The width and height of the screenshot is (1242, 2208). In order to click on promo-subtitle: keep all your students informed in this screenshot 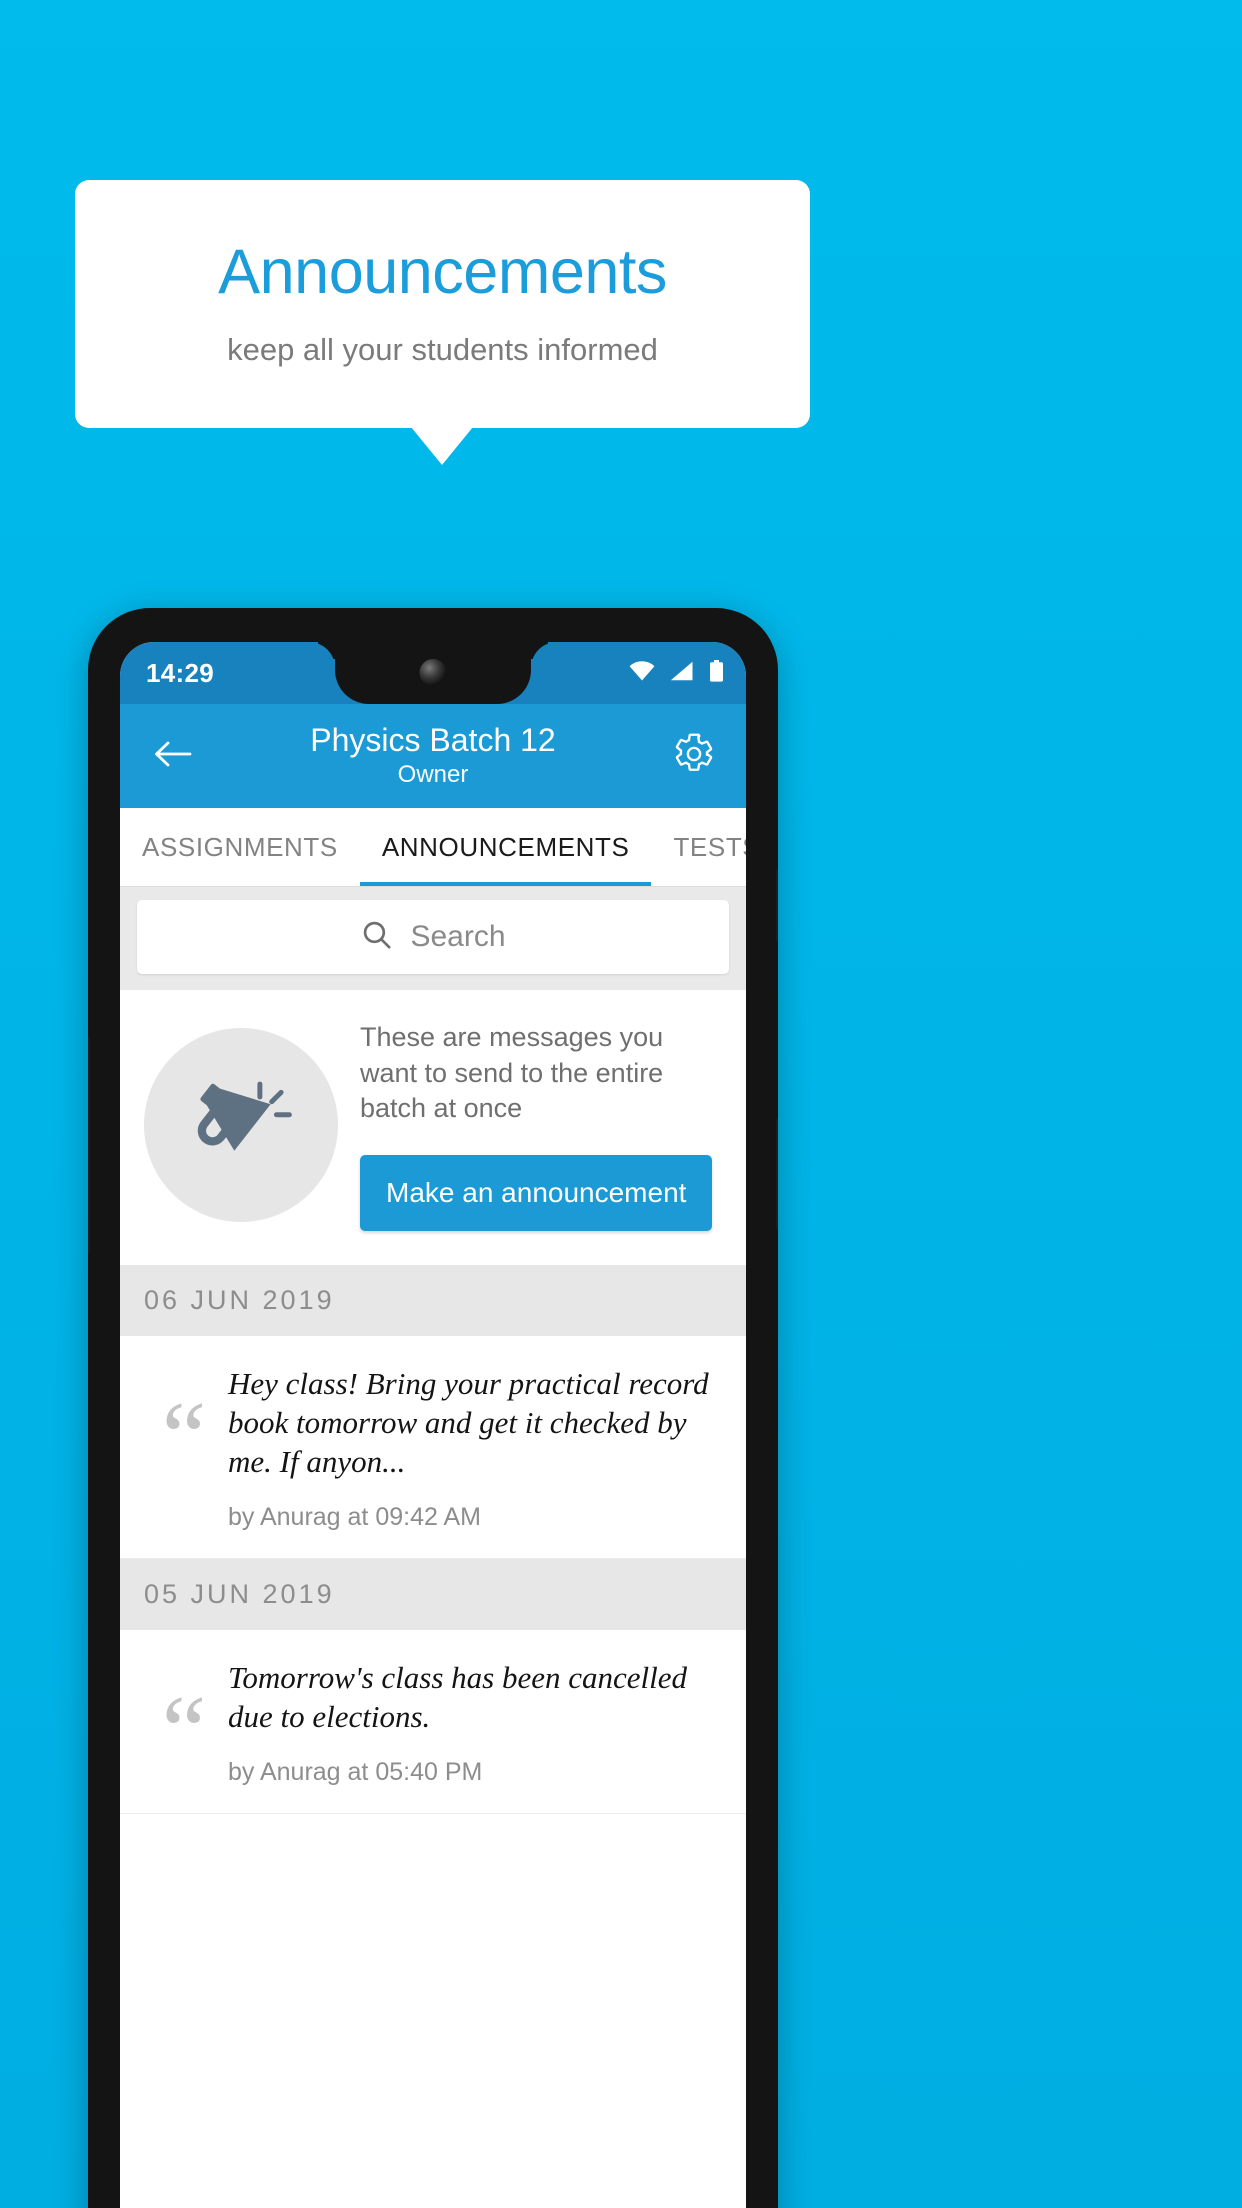, I will do `click(442, 350)`.